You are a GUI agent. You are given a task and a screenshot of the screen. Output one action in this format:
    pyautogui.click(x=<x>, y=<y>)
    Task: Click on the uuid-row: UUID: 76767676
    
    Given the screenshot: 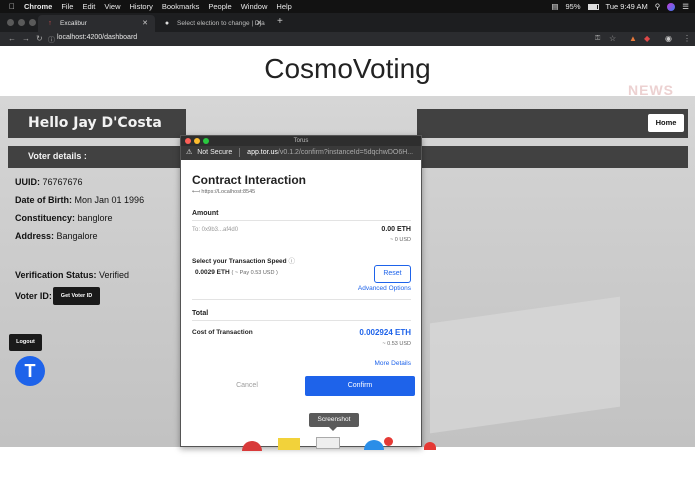 What is the action you would take?
    pyautogui.click(x=49, y=182)
    